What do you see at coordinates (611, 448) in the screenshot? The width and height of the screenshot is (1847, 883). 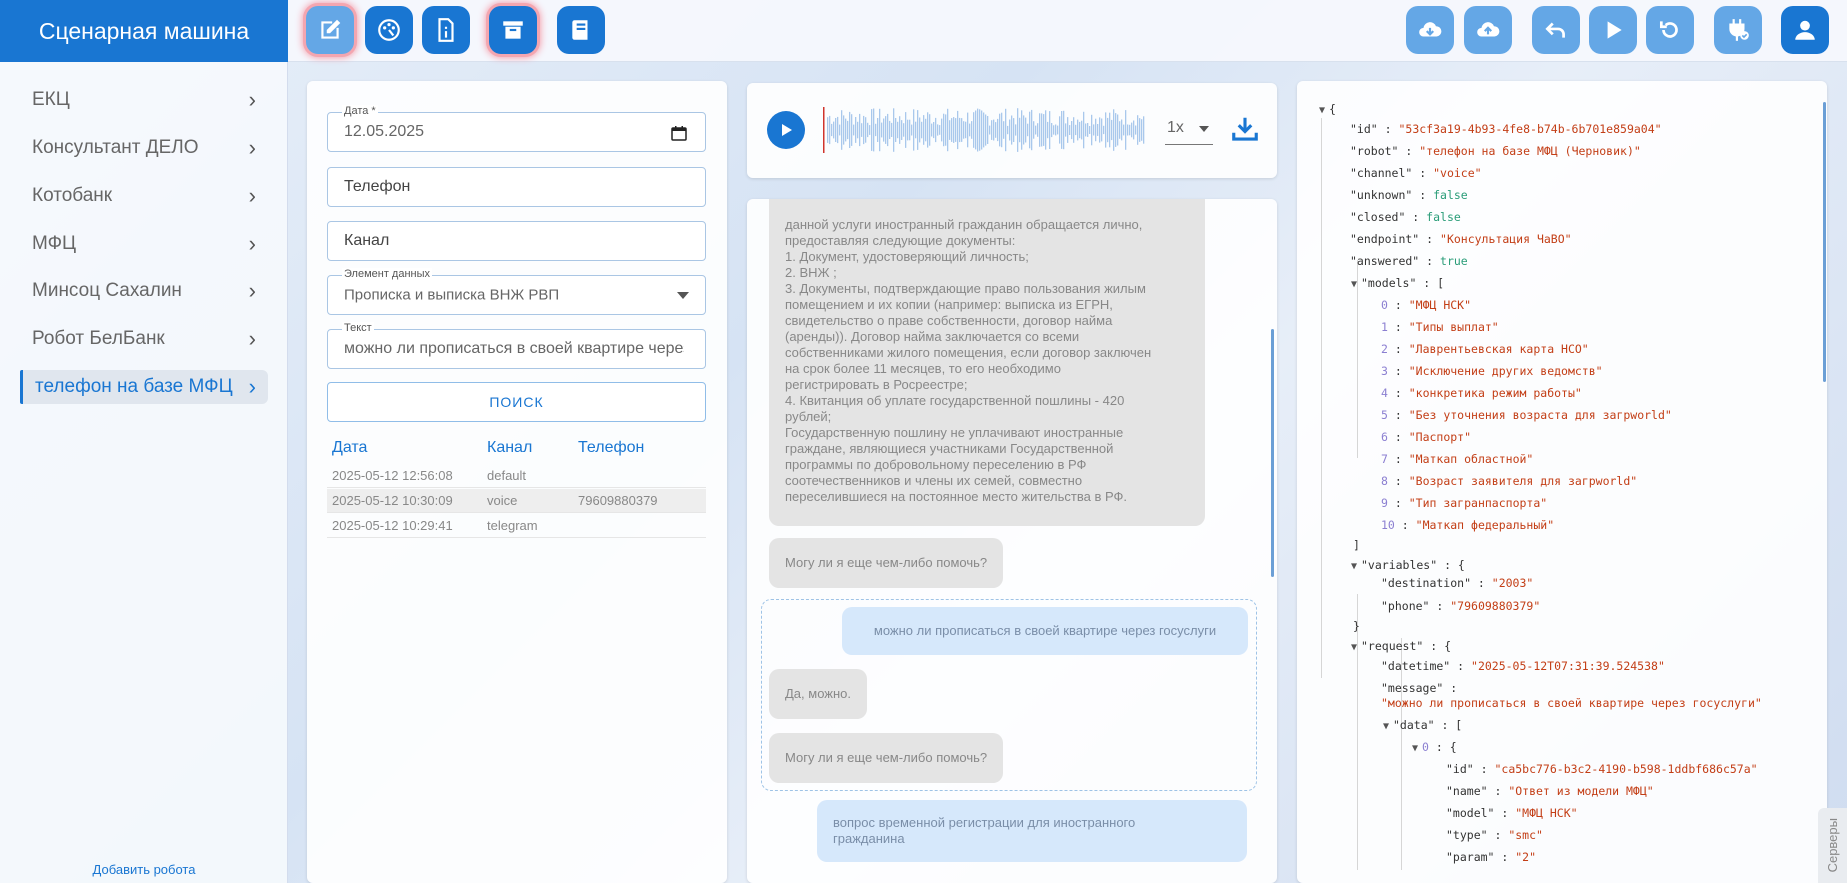 I see `column-header-phone: Телефон` at bounding box center [611, 448].